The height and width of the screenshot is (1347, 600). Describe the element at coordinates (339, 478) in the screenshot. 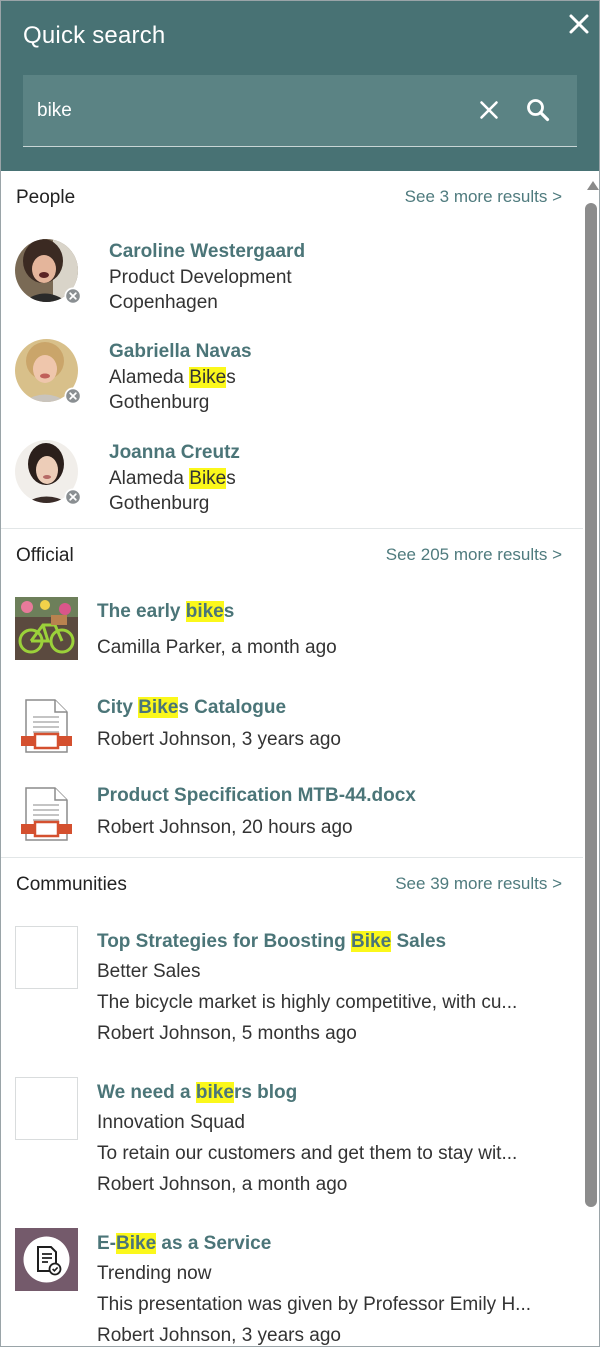

I see `person-info: Joanna Creutz Alameda Bikes Gothenburg` at that location.